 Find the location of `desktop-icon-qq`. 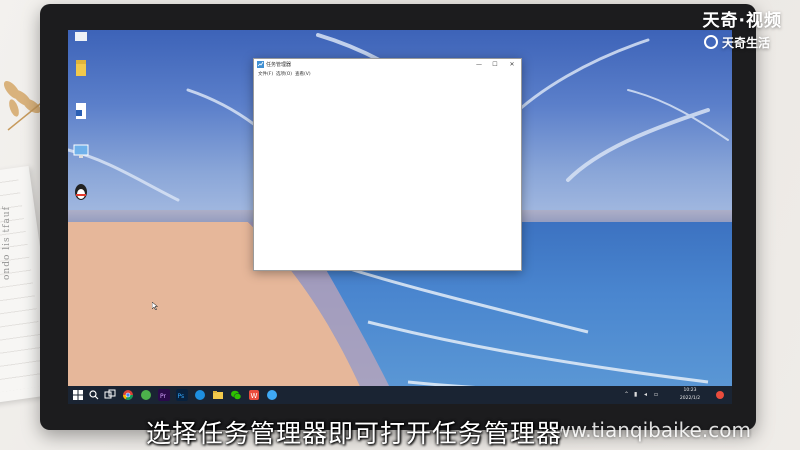

desktop-icon-qq is located at coordinates (81, 195).